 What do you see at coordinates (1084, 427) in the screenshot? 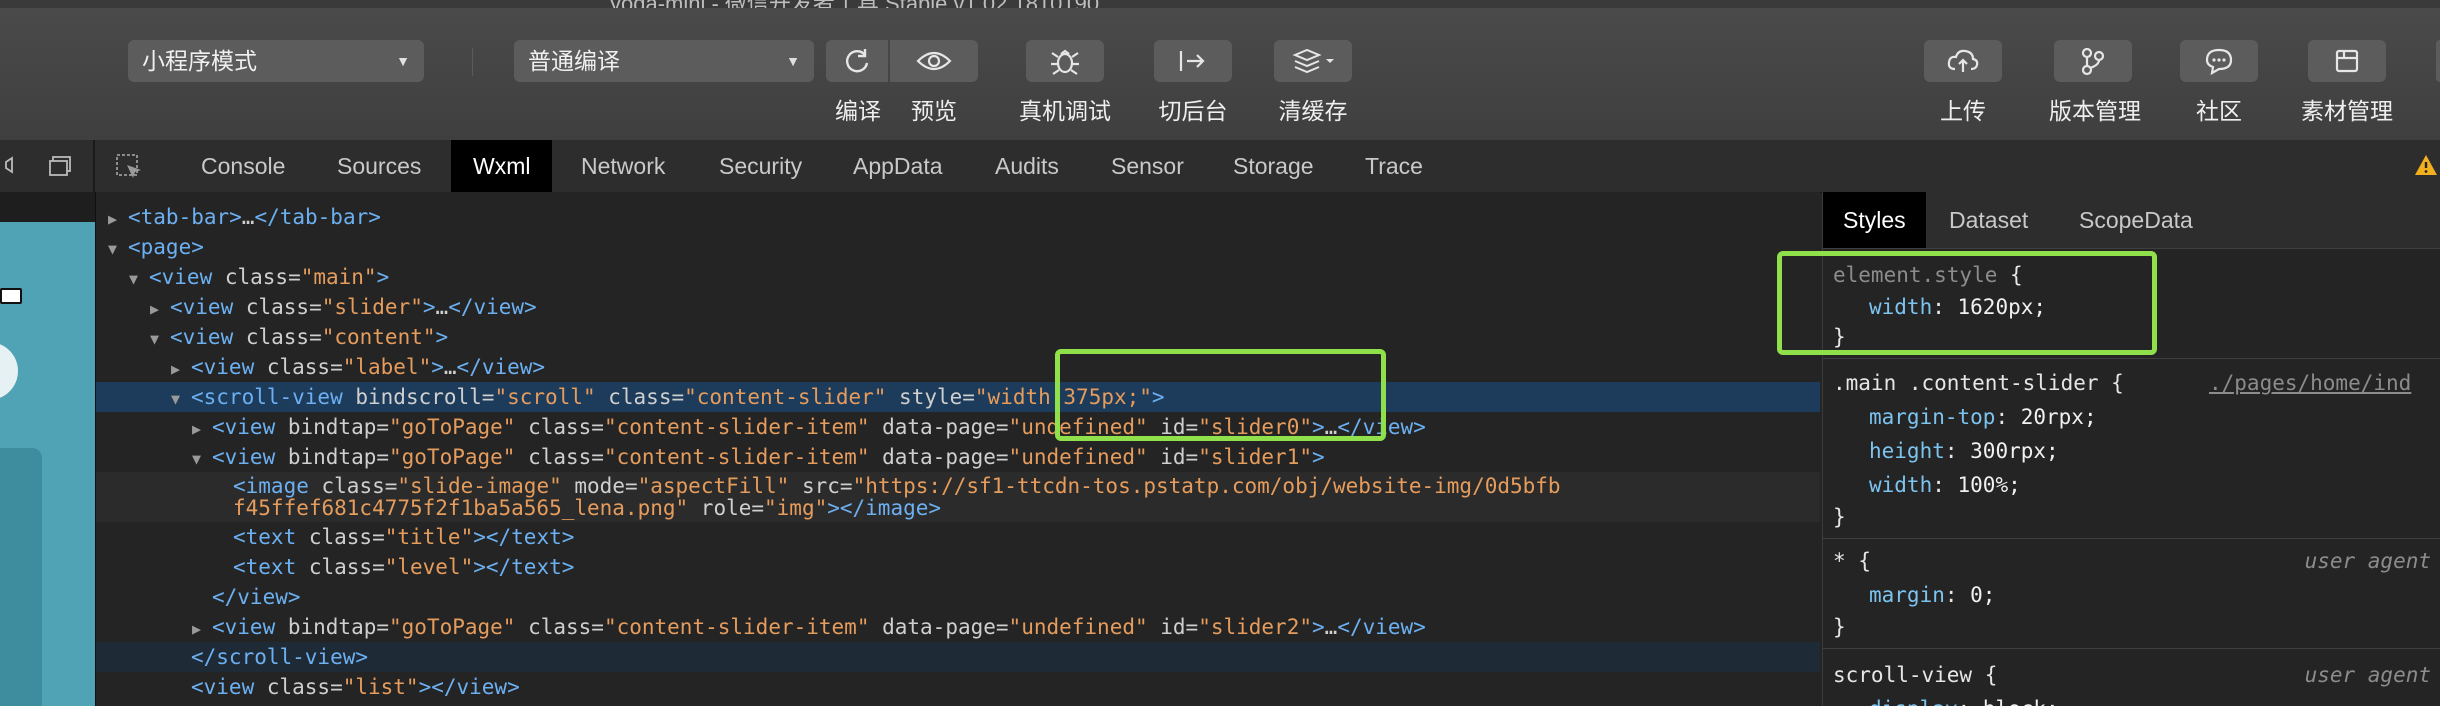
I see `wxml-token: "undefined"` at bounding box center [1084, 427].